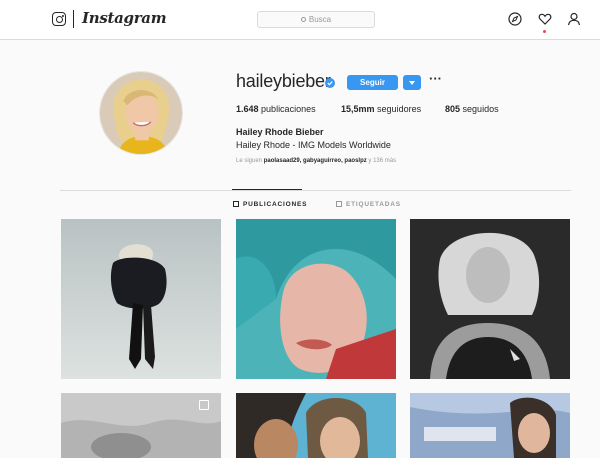  Describe the element at coordinates (303, 19) in the screenshot. I see `search-icon` at that location.